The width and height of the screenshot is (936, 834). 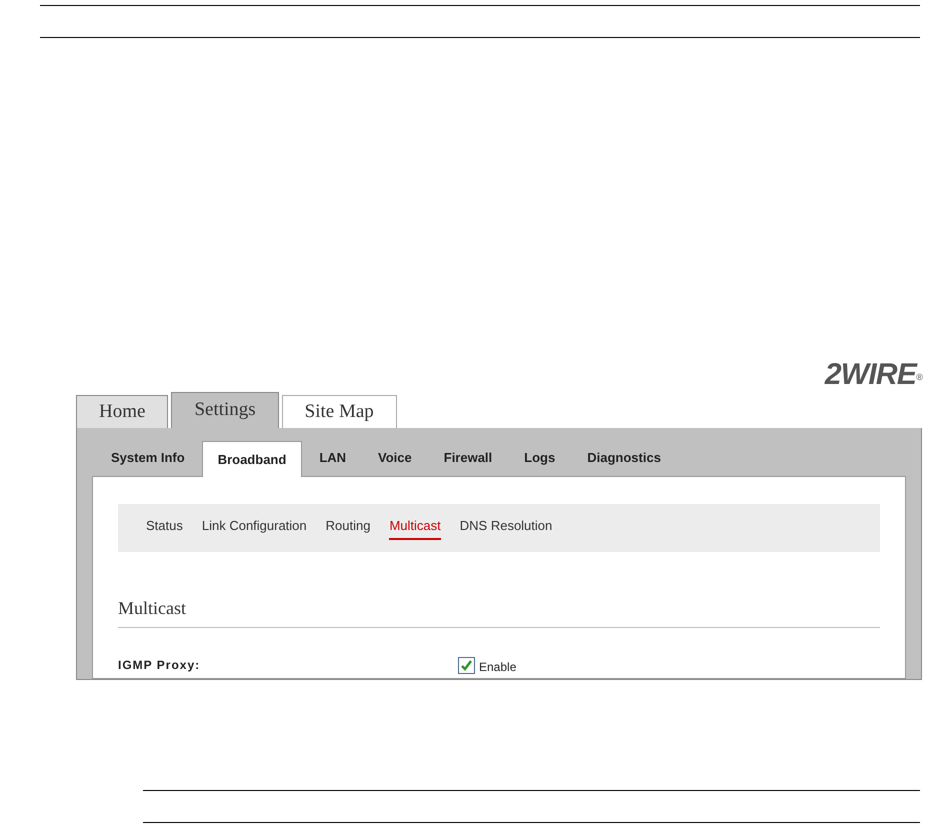 What do you see at coordinates (164, 528) in the screenshot?
I see `nav-link: Status` at bounding box center [164, 528].